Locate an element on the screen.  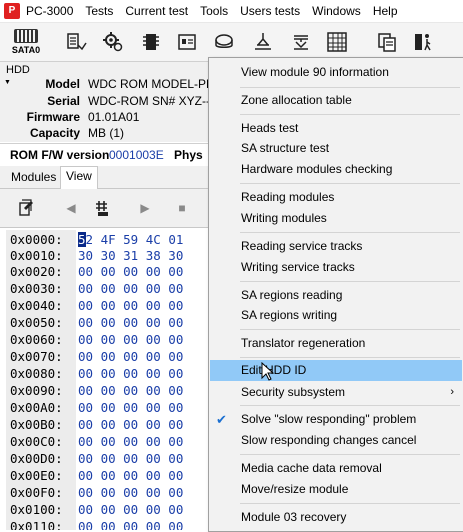
next-arrow-icon: ▶ is located at coordinates (145, 208).